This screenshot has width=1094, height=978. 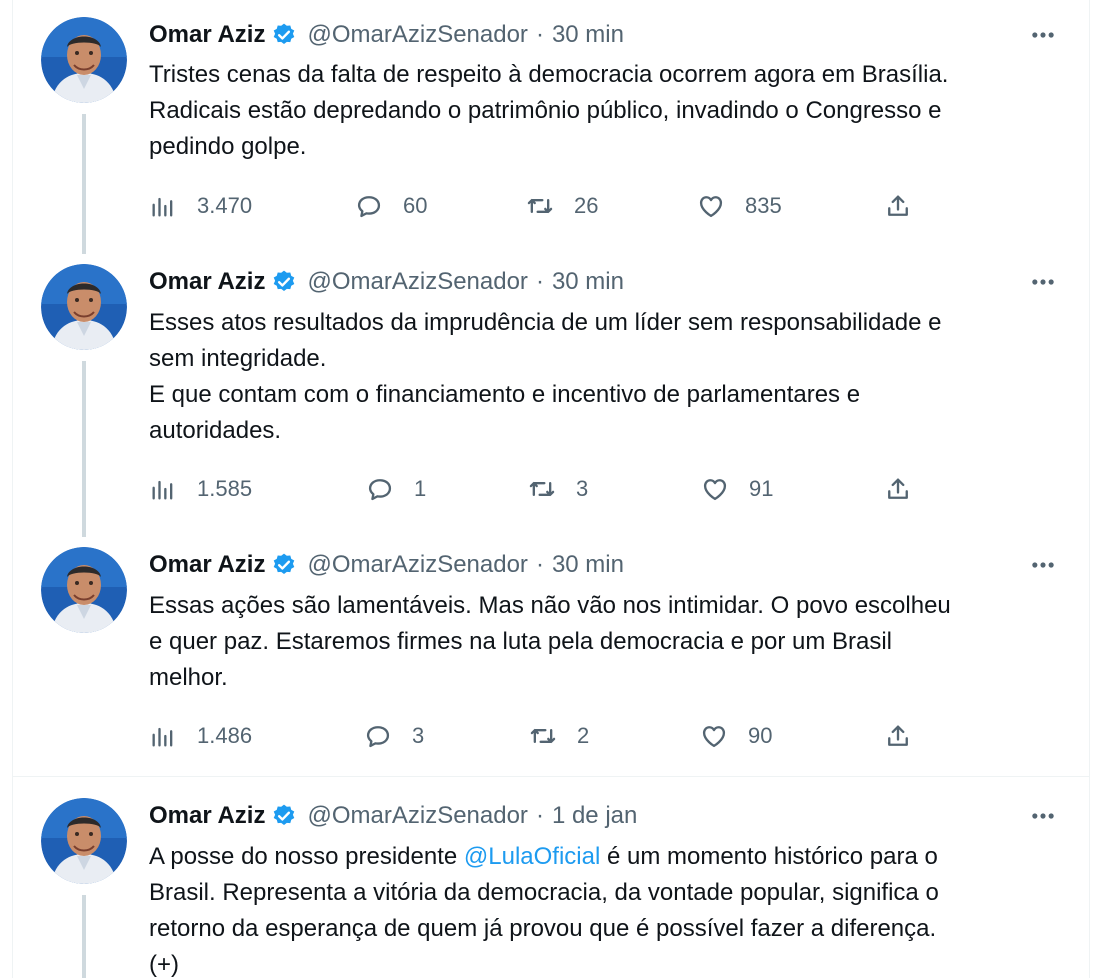 What do you see at coordinates (188, 677) in the screenshot?
I see `tweet-text-line: melhor.` at bounding box center [188, 677].